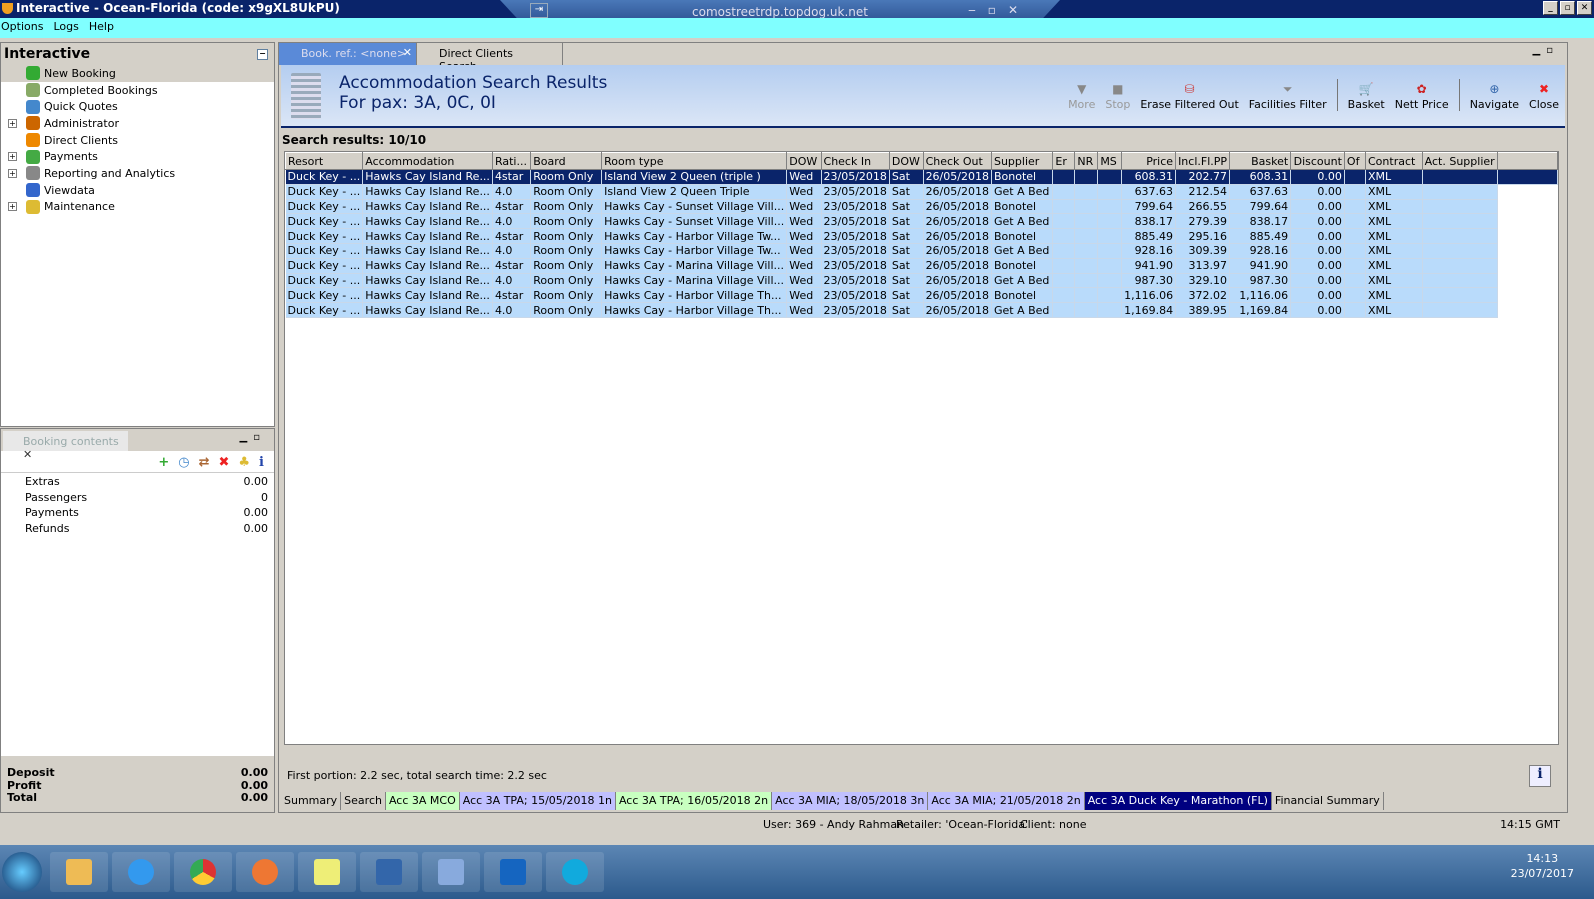 The height and width of the screenshot is (899, 1594). I want to click on delete-icon: ✖, so click(223, 462).